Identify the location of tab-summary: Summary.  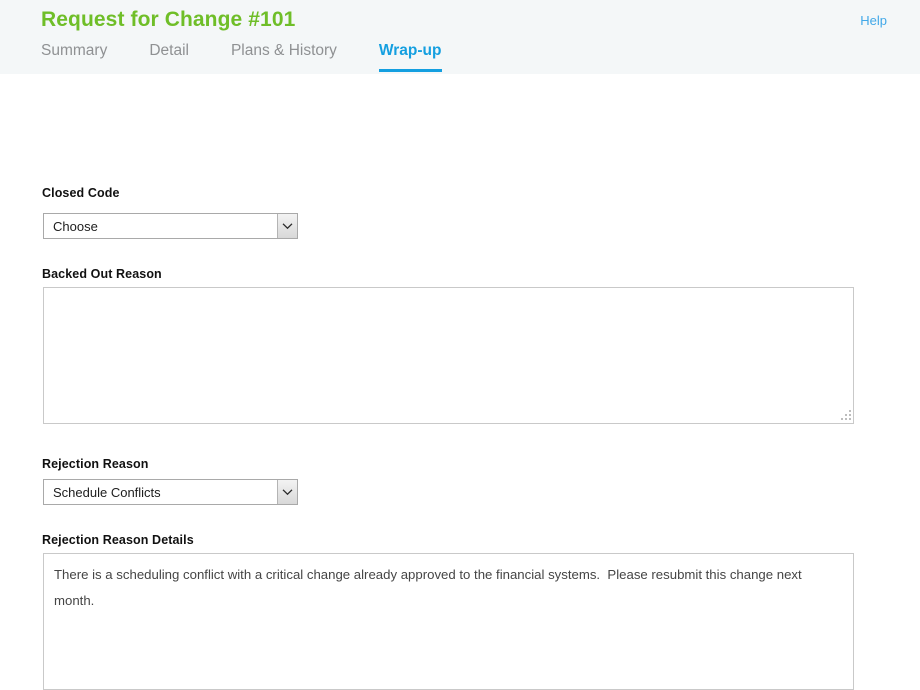
(74, 57).